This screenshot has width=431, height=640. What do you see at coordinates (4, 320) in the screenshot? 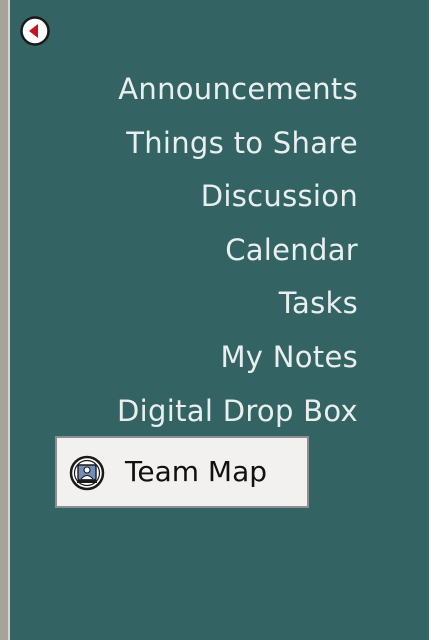
I see `window-border` at bounding box center [4, 320].